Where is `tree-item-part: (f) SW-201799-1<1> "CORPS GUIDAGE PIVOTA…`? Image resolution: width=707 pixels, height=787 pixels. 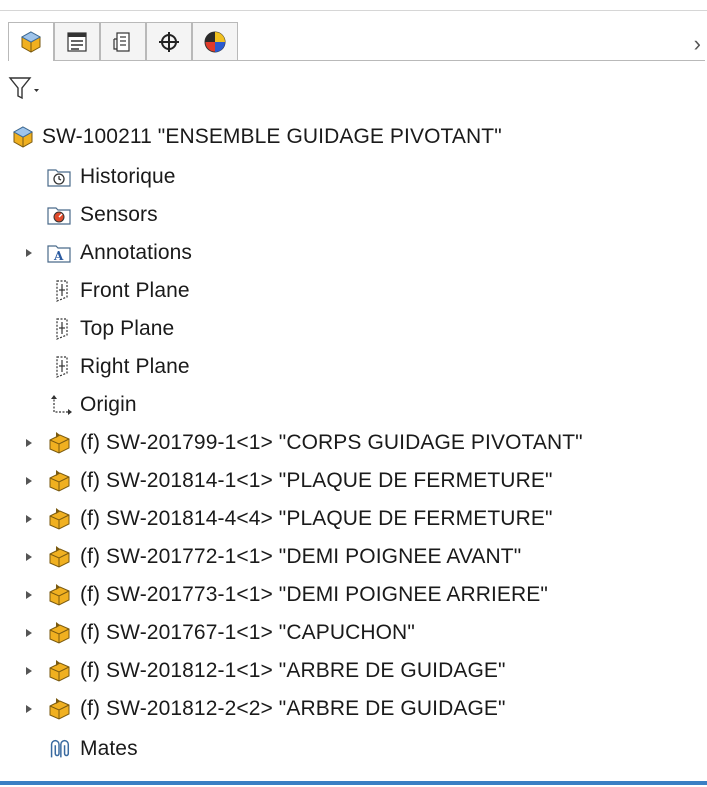
tree-item-part: (f) SW-201799-1<1> "CORPS GUIDAGE PIVOTA… is located at coordinates (353, 443).